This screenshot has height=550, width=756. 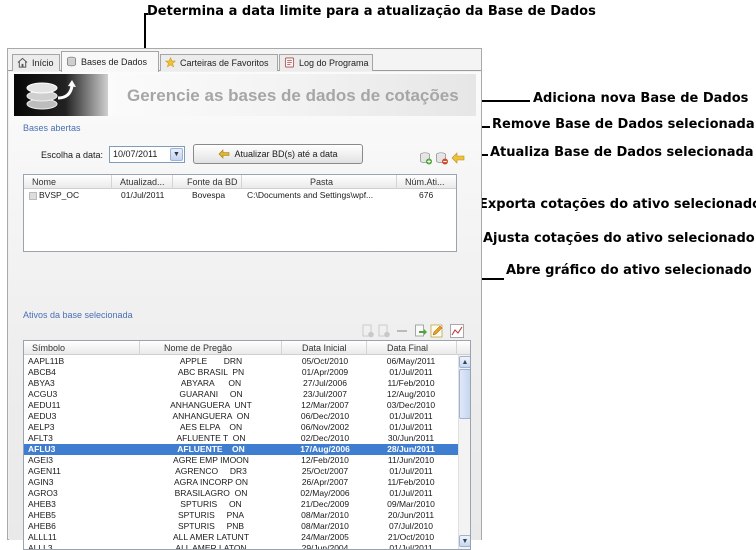 I want to click on app-logo, so click(x=61, y=95).